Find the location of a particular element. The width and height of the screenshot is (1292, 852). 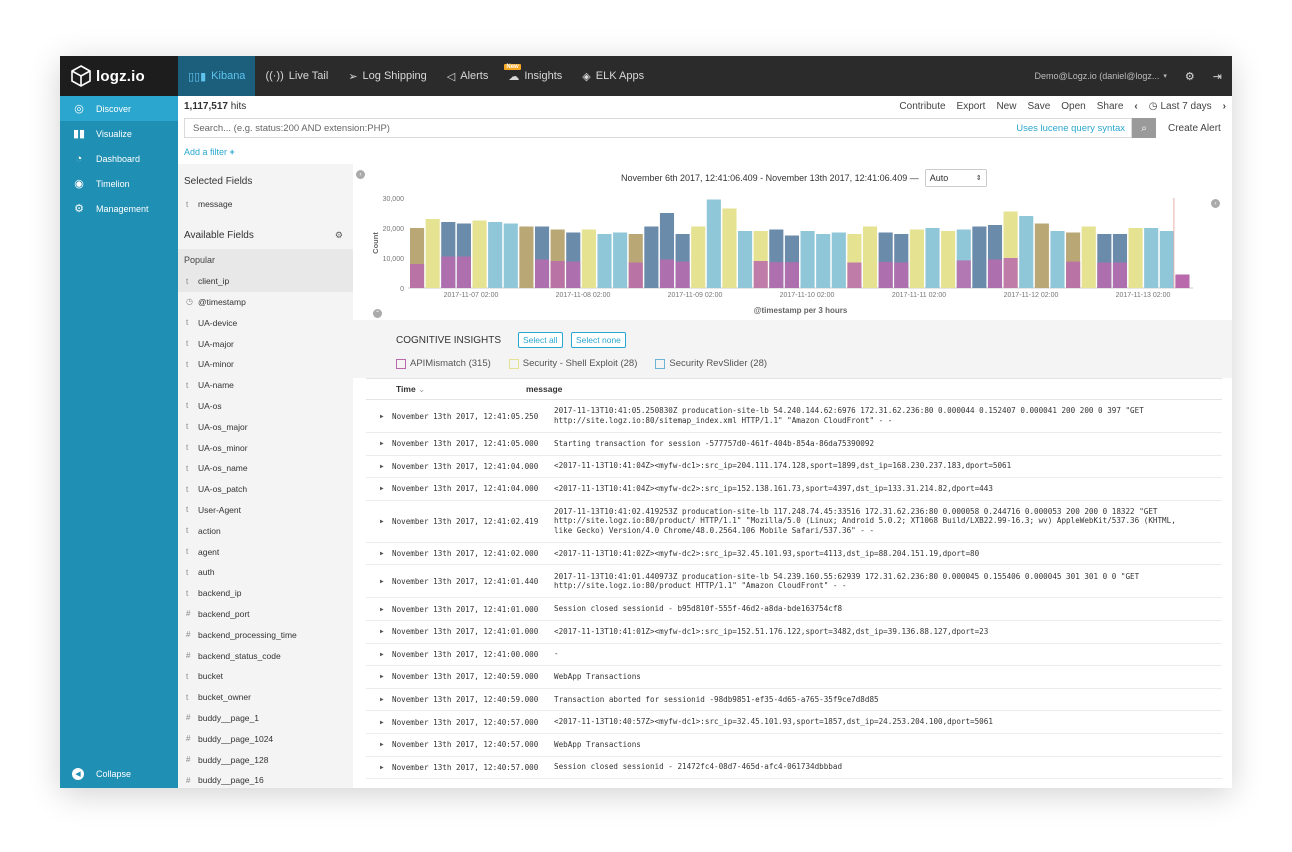

sidebar-item-dashboard: ◔ Dashboard is located at coordinates (119, 158).